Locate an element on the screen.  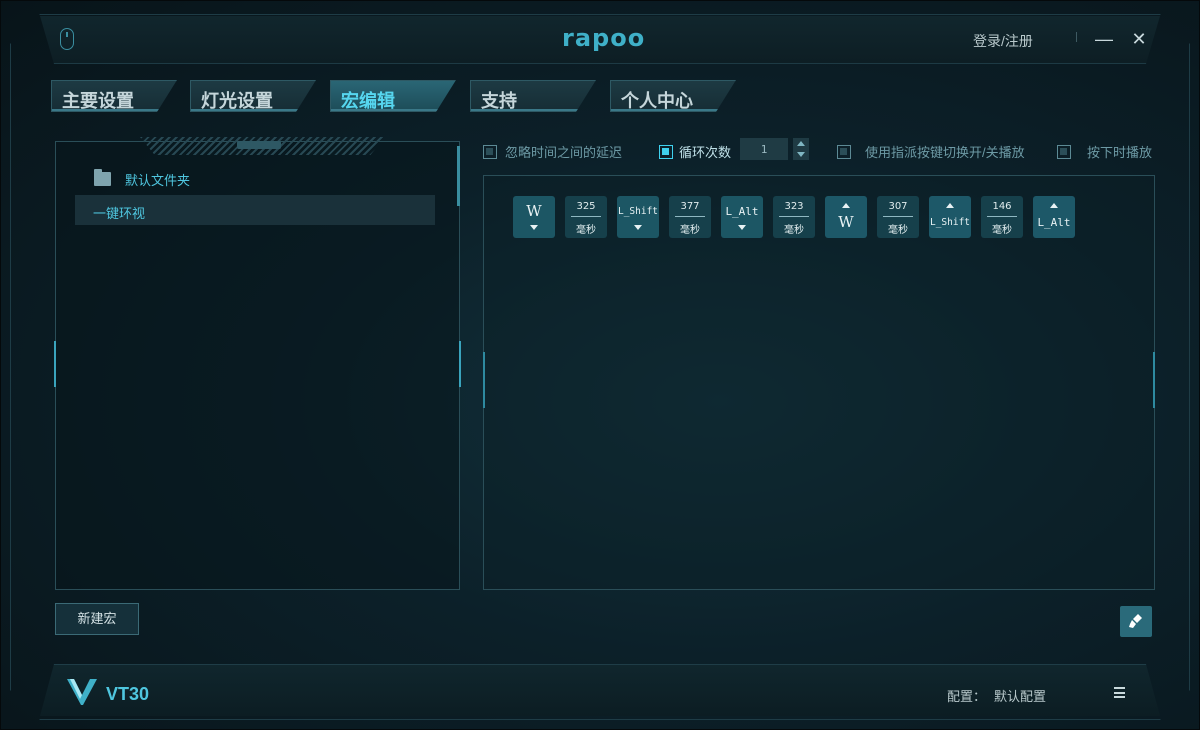
hold-play-checkbox is located at coordinates (1064, 151).